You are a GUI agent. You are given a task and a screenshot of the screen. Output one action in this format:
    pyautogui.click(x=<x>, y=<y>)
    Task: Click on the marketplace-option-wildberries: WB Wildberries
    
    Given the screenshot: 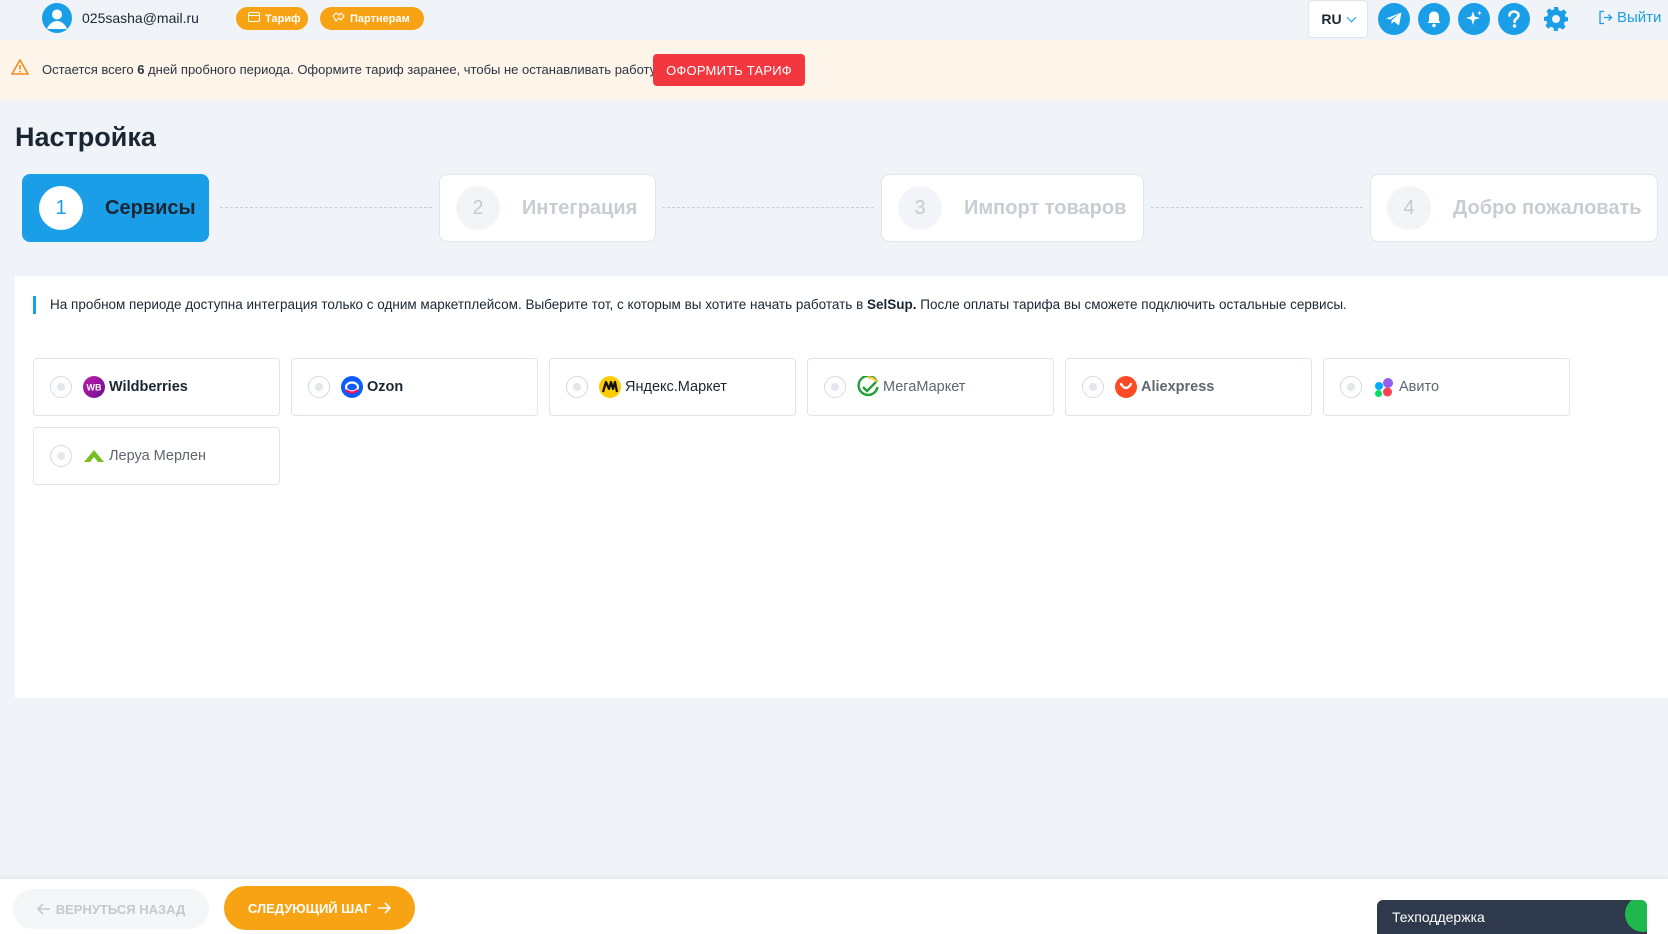 What is the action you would take?
    pyautogui.click(x=156, y=387)
    